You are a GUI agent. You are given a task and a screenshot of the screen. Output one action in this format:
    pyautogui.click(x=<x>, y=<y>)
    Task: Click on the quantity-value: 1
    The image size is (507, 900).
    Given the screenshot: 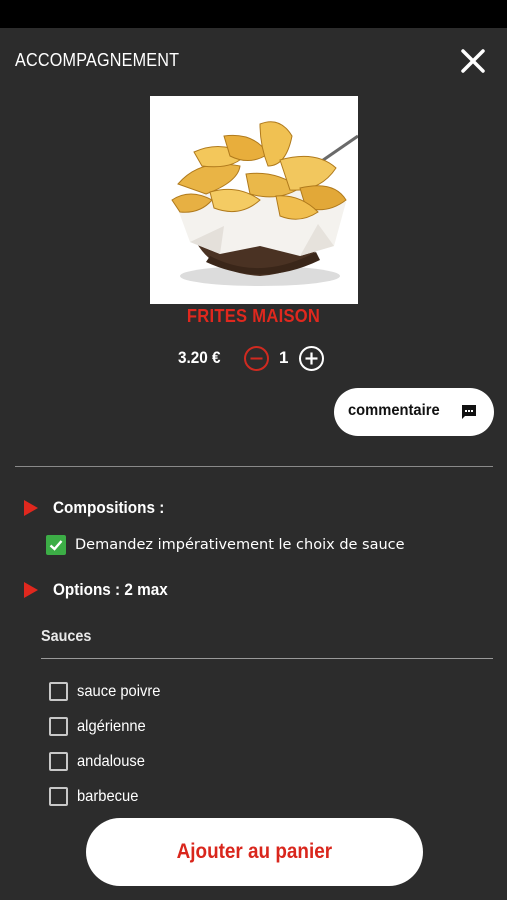 What is the action you would take?
    pyautogui.click(x=284, y=357)
    